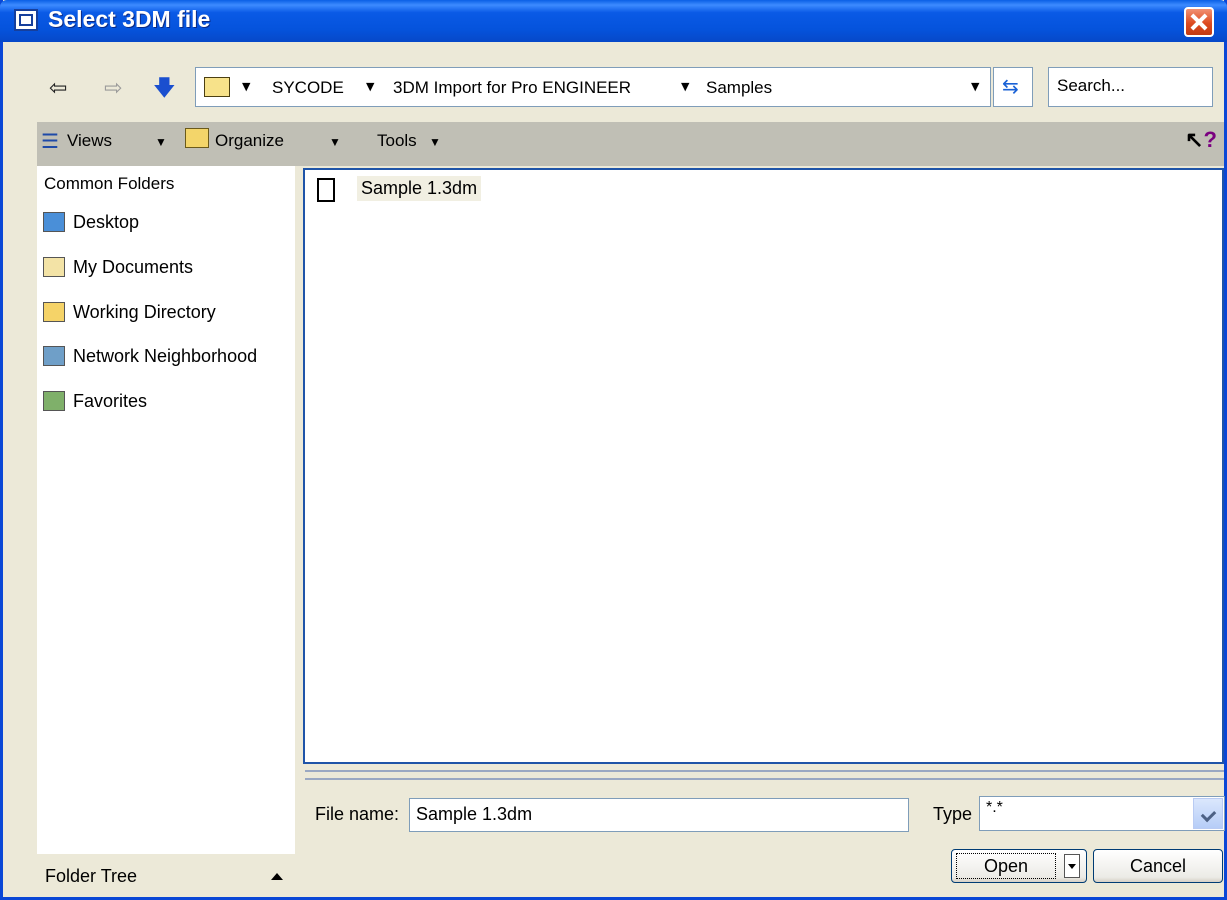 This screenshot has width=1227, height=900. I want to click on back-arrow-icon: ⇦, so click(58, 89).